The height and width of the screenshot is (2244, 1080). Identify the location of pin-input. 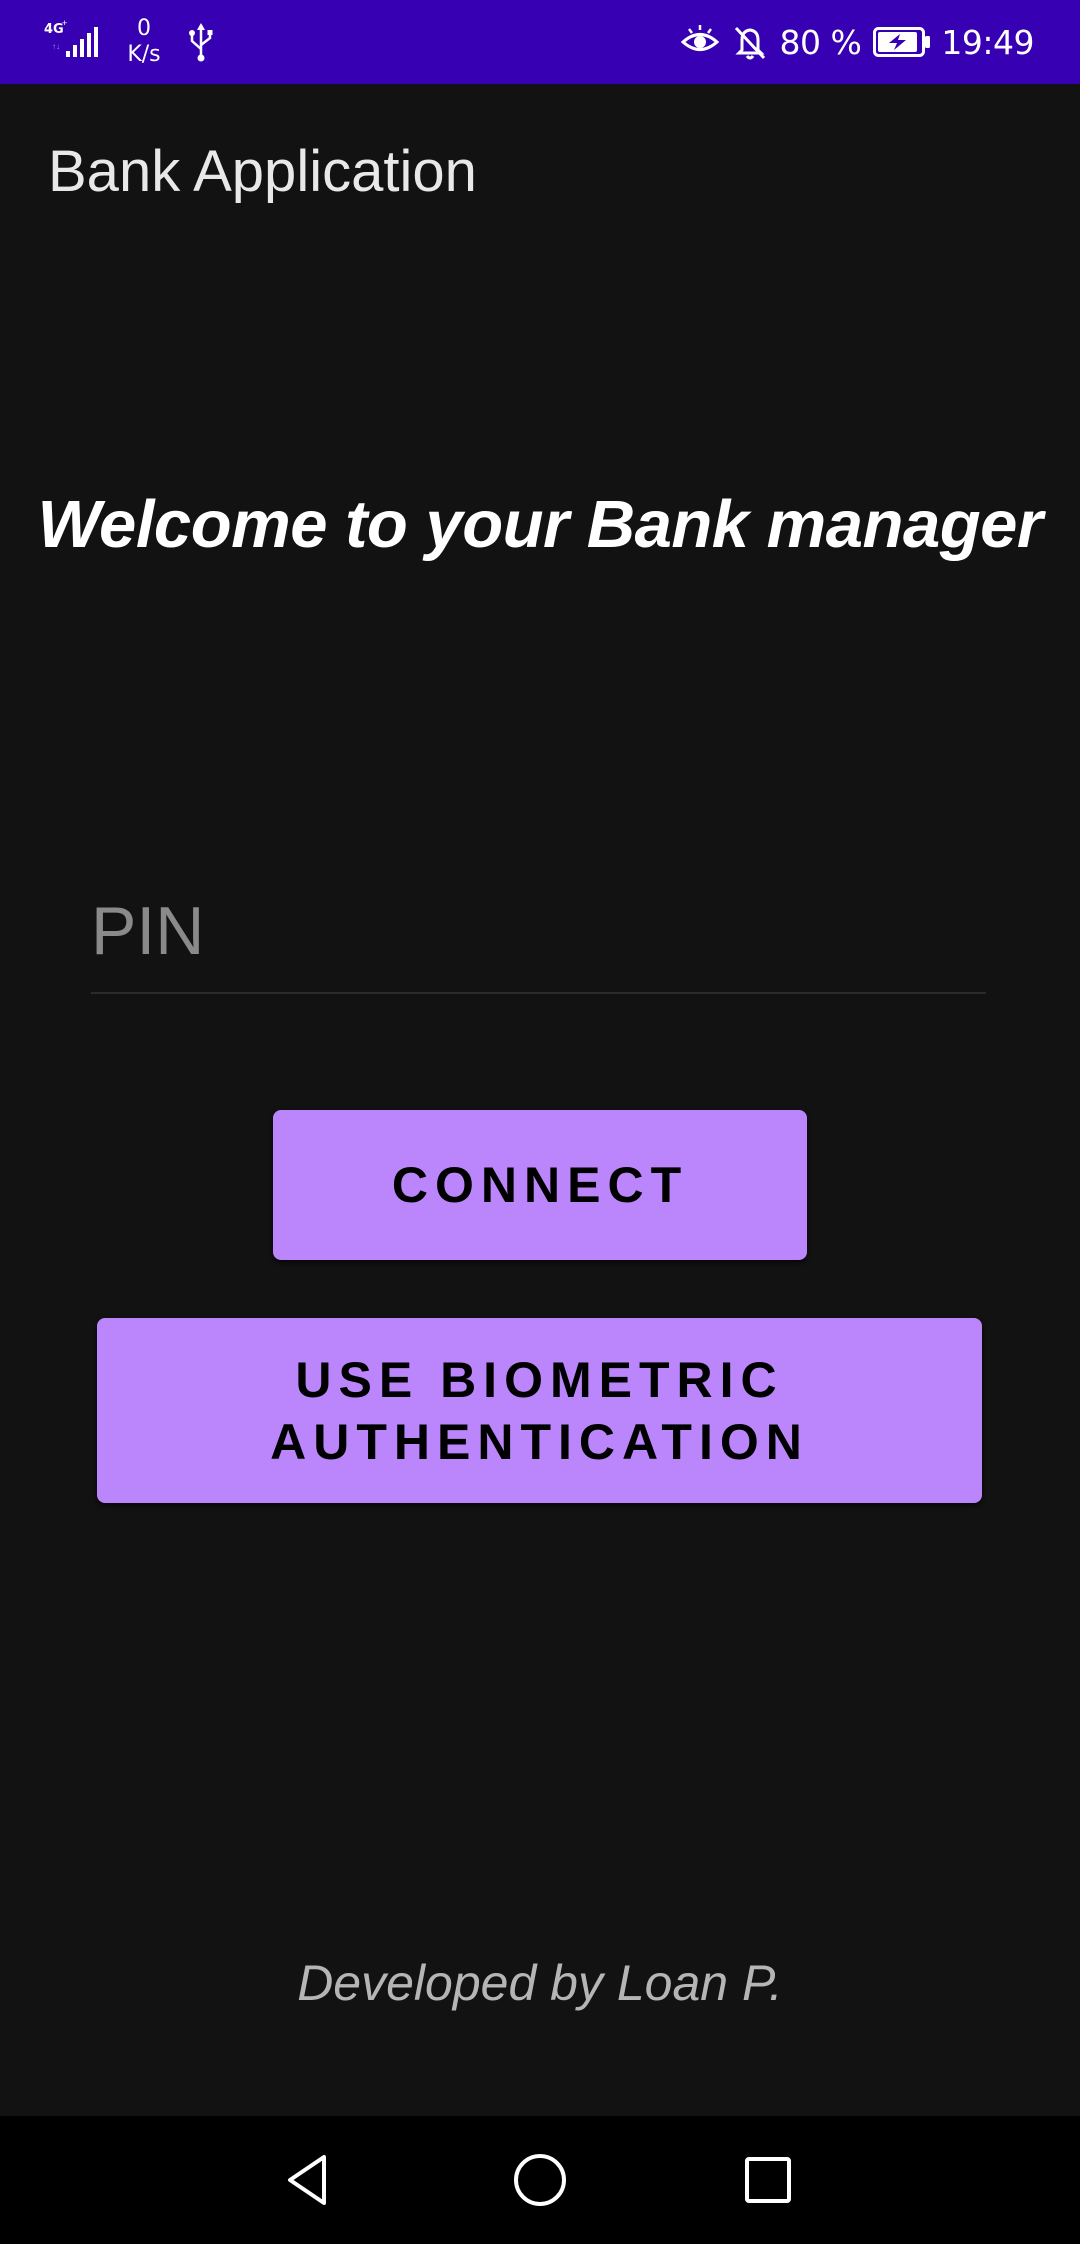
(538, 931).